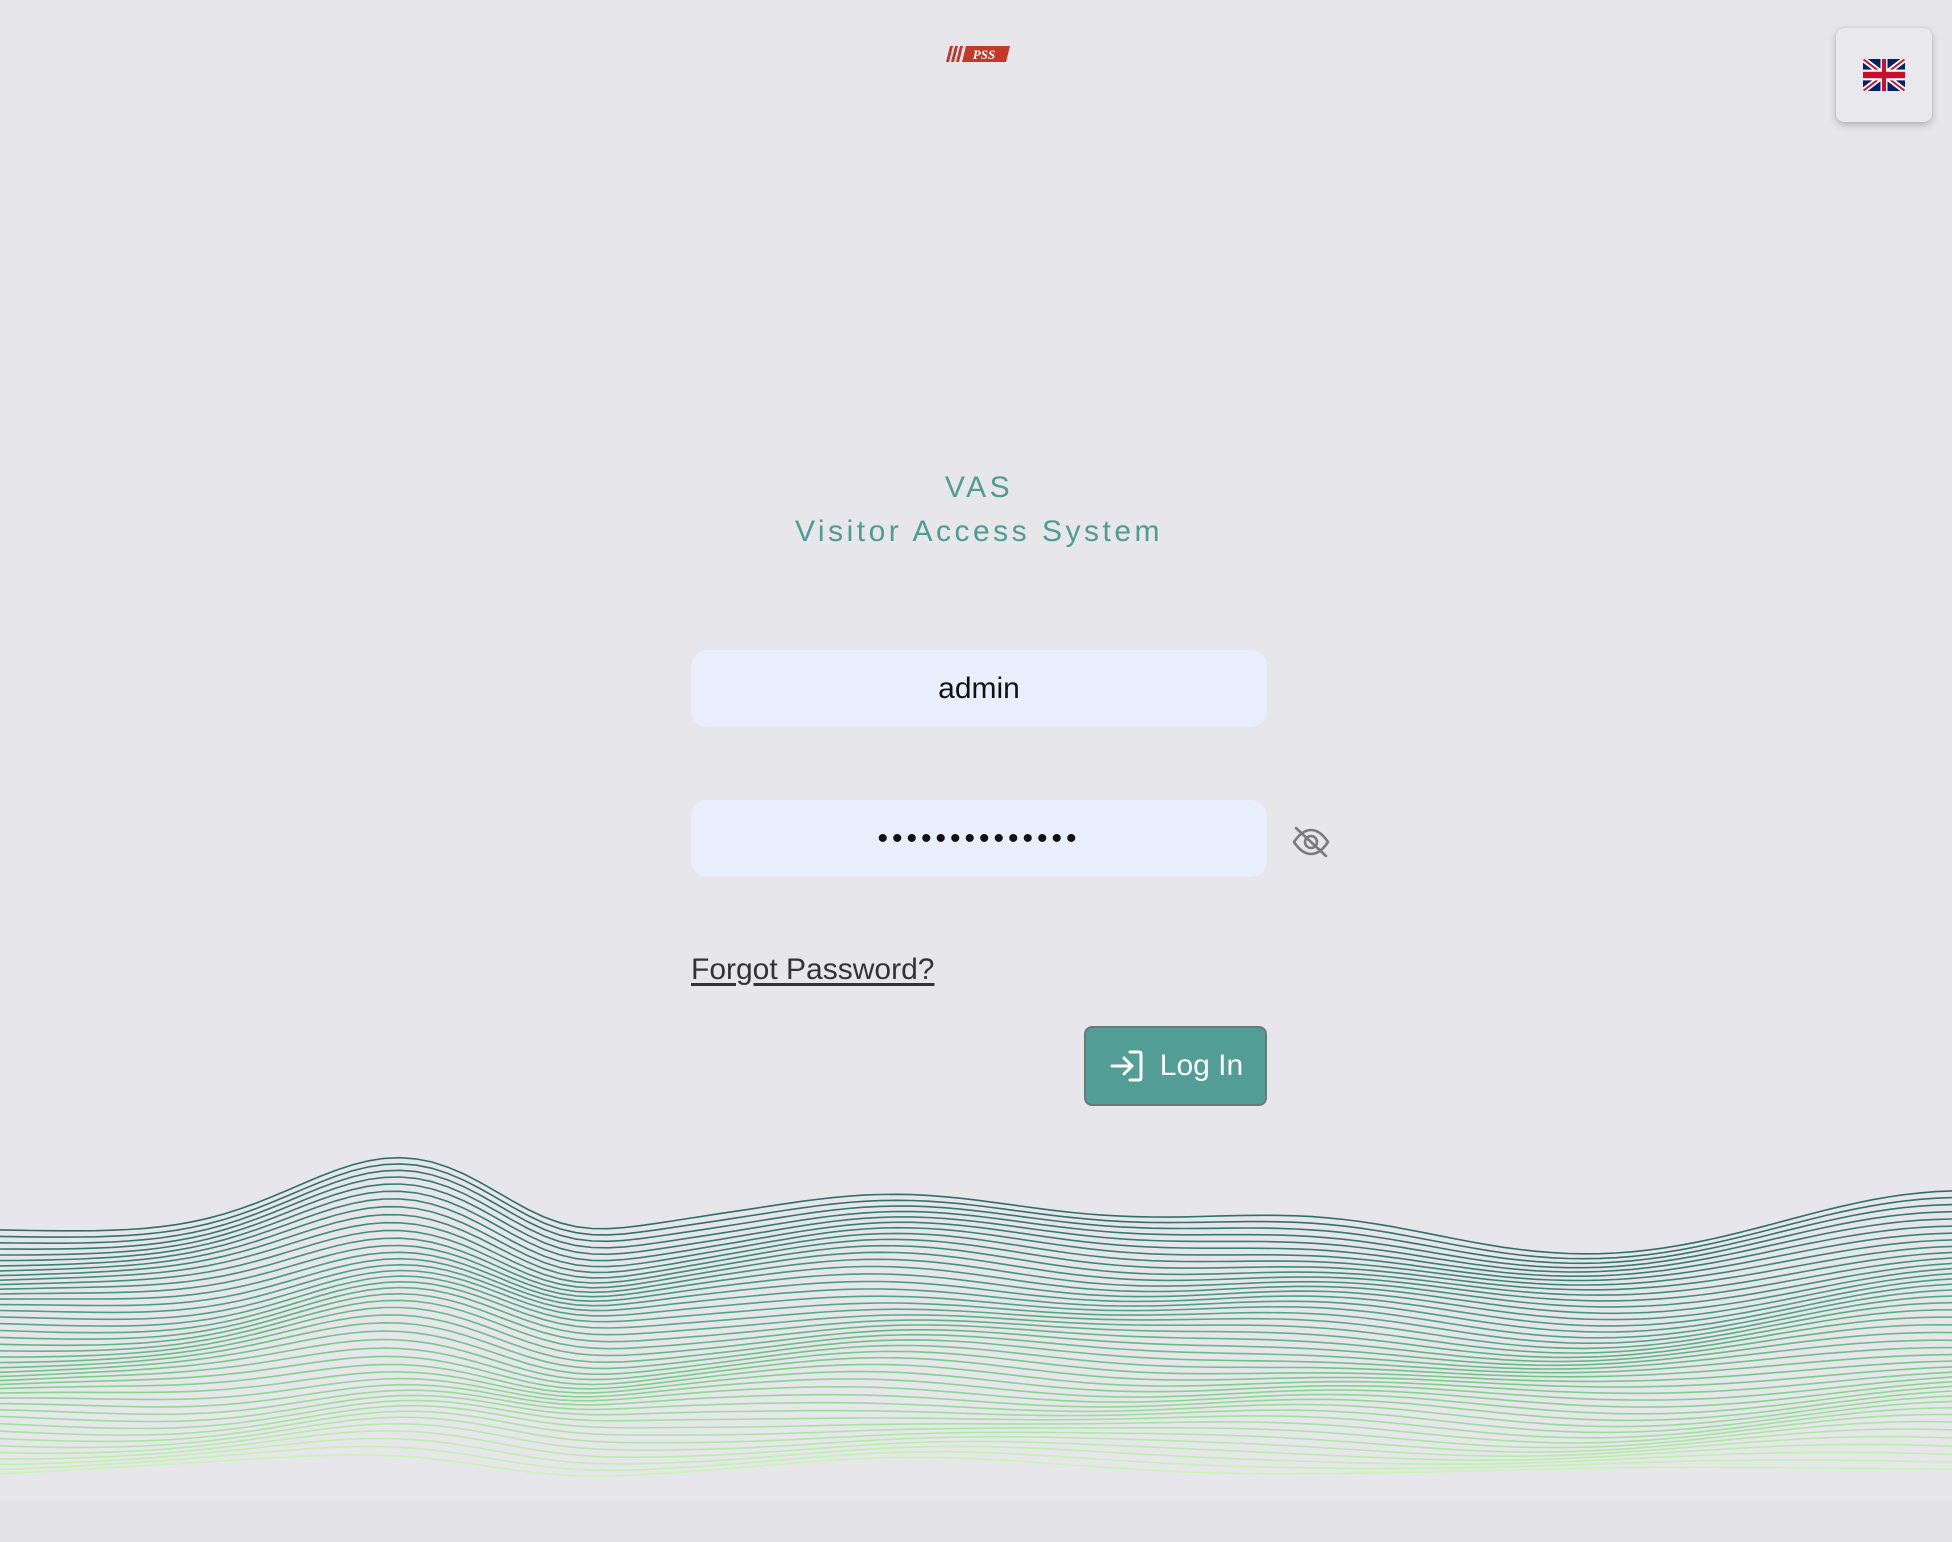  What do you see at coordinates (979, 487) in the screenshot?
I see `app-short-title: VAS` at bounding box center [979, 487].